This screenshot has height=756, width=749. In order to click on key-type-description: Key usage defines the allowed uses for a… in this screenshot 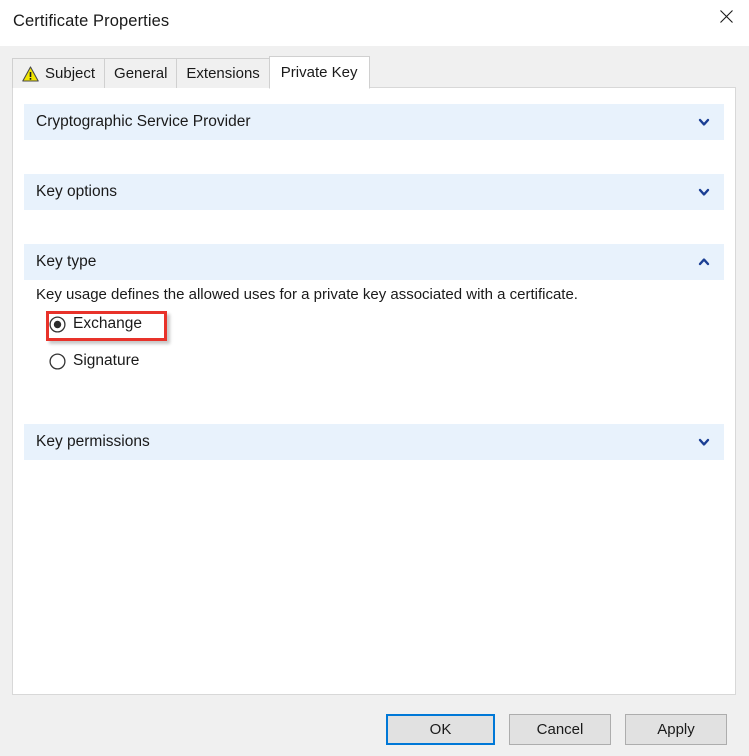, I will do `click(307, 294)`.